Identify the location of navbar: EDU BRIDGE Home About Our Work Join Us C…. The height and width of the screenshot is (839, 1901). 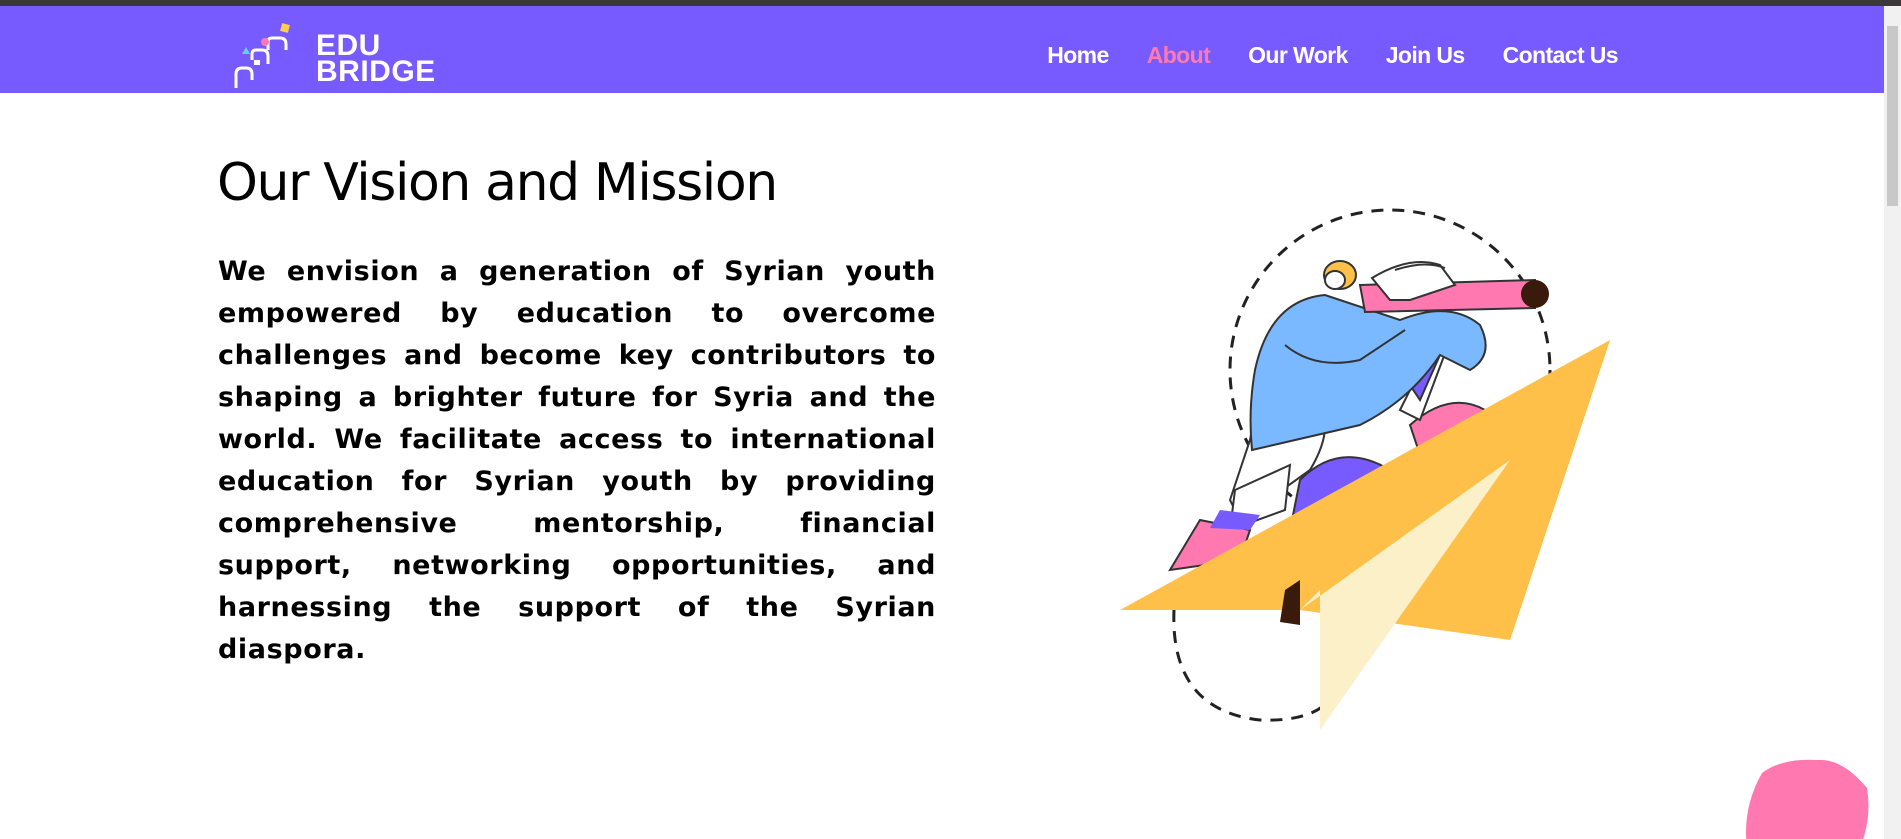
(942, 49).